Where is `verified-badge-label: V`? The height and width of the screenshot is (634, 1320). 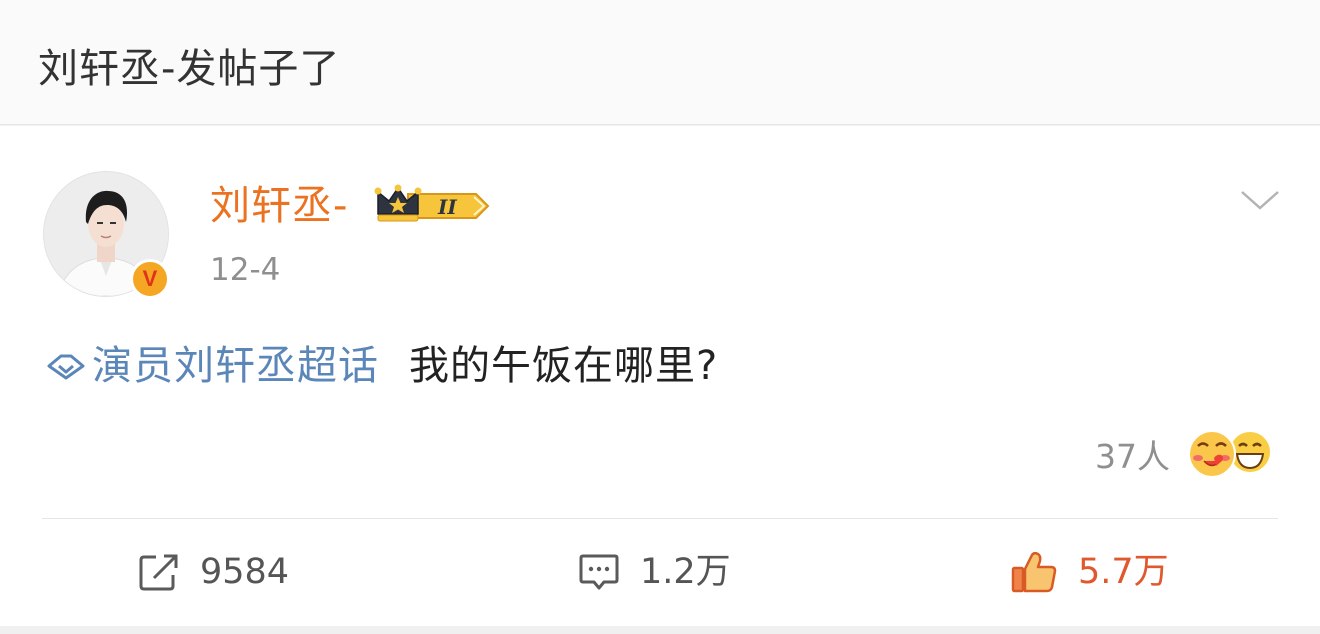
verified-badge-label: V is located at coordinates (150, 278).